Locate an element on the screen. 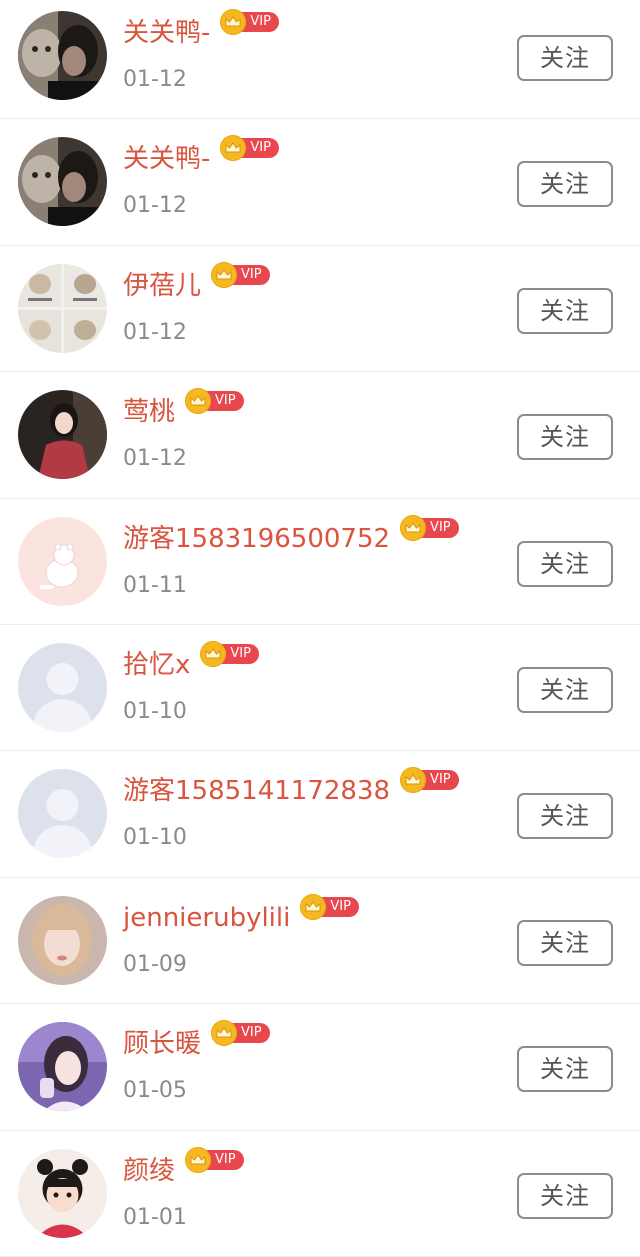 The width and height of the screenshot is (640, 1257). photo-girl-purple-avatar is located at coordinates (62, 1067).